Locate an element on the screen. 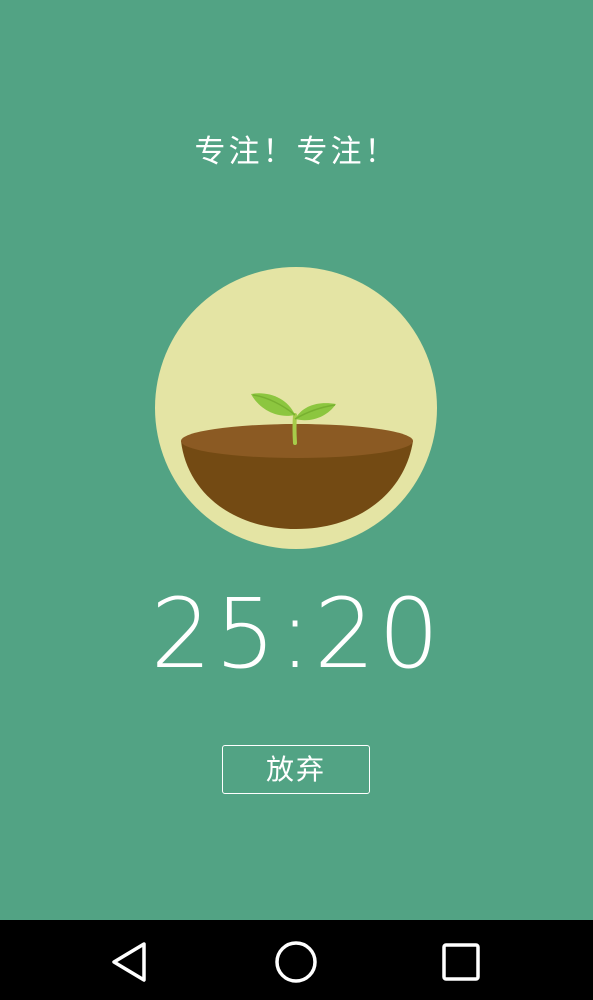 This screenshot has width=593, height=1000. growing-plant-illustration is located at coordinates (296, 408).